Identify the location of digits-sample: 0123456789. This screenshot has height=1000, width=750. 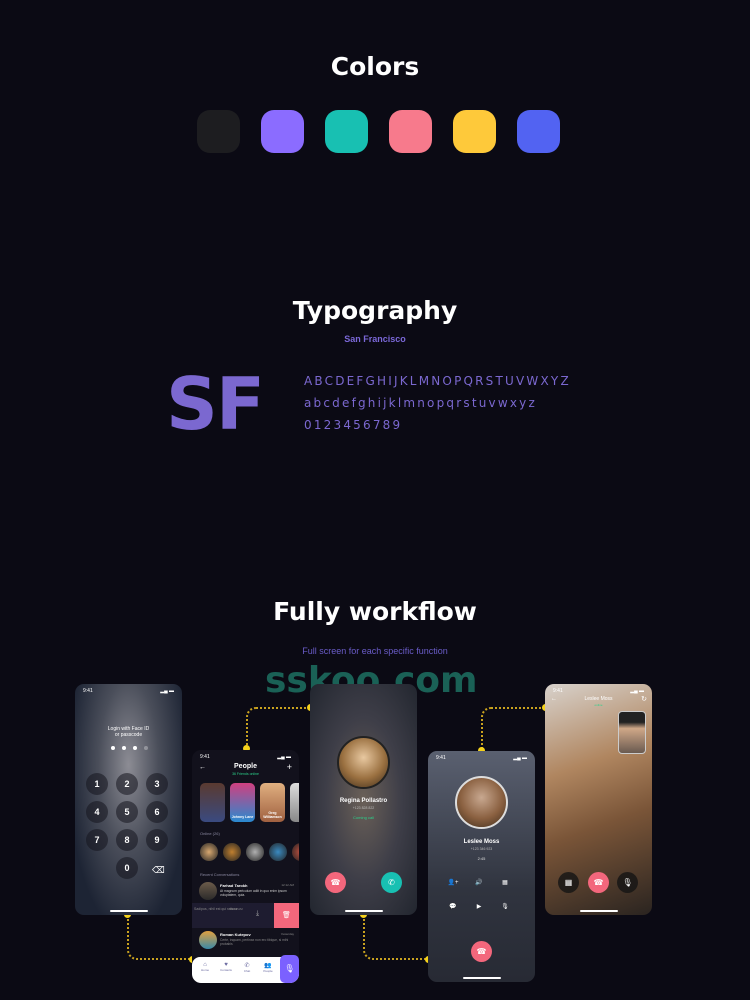
(353, 425).